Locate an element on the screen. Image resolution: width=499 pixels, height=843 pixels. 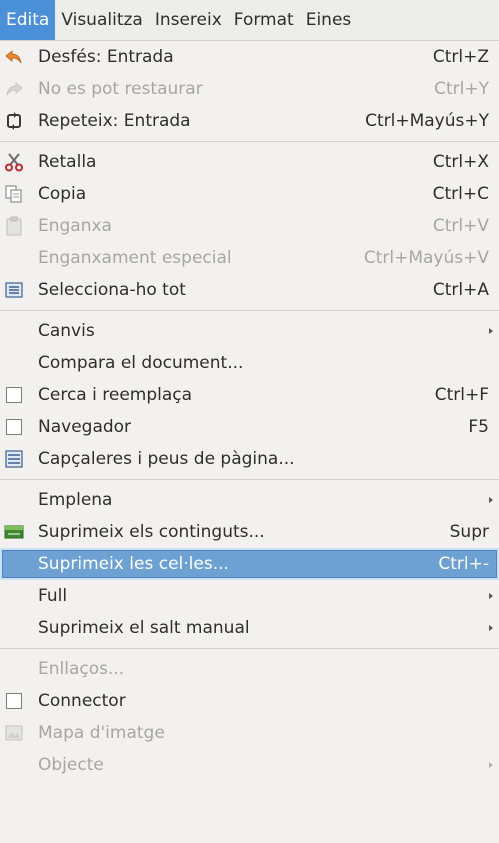
copy-icon is located at coordinates (14, 194).